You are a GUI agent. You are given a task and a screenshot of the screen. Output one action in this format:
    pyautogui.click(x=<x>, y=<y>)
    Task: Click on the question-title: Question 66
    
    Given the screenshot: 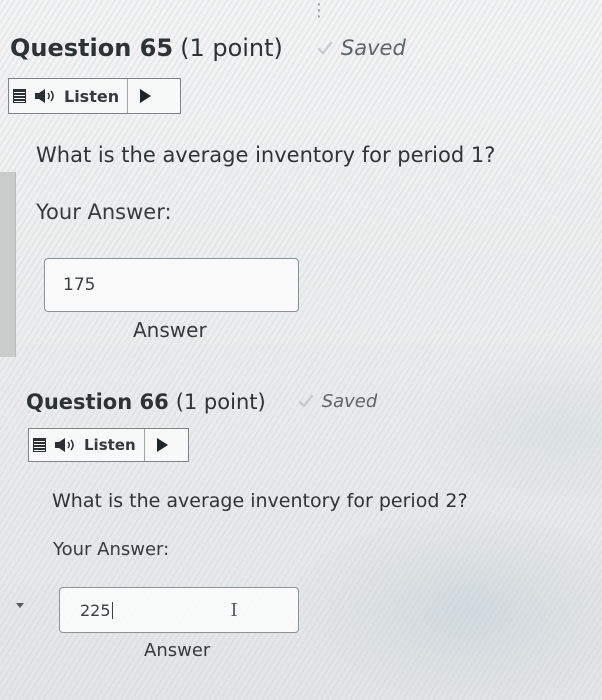 What is the action you would take?
    pyautogui.click(x=97, y=402)
    